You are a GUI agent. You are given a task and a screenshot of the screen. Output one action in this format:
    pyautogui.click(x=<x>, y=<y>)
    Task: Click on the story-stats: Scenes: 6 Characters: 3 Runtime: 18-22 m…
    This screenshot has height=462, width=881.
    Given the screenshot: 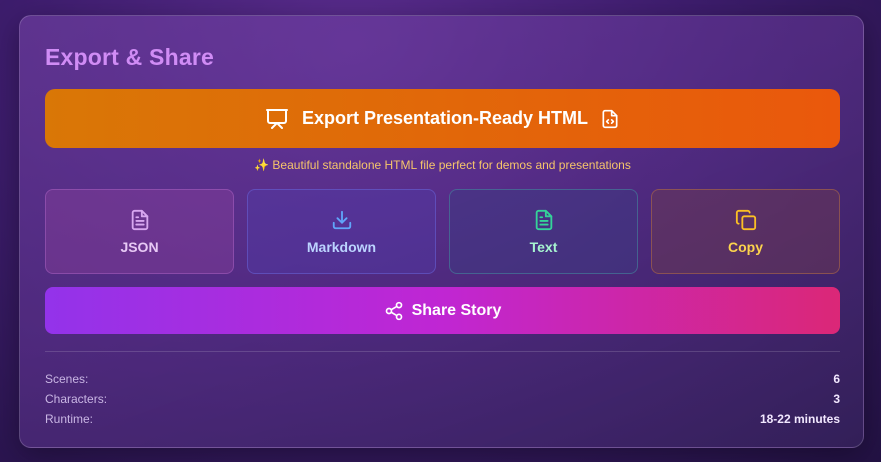 What is the action you would take?
    pyautogui.click(x=442, y=399)
    